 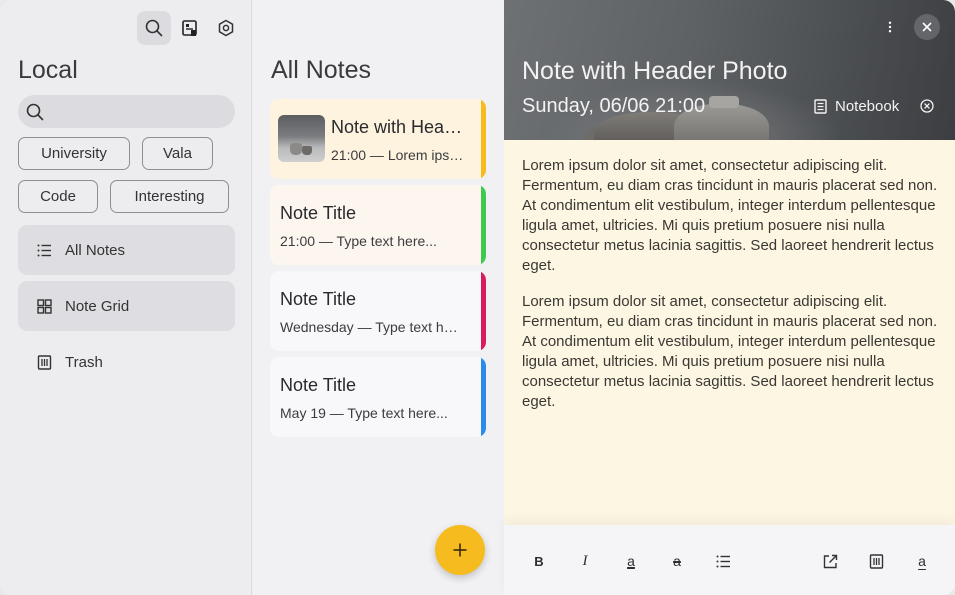 What do you see at coordinates (97, 306) in the screenshot?
I see `sidebar-item-label: Note Grid` at bounding box center [97, 306].